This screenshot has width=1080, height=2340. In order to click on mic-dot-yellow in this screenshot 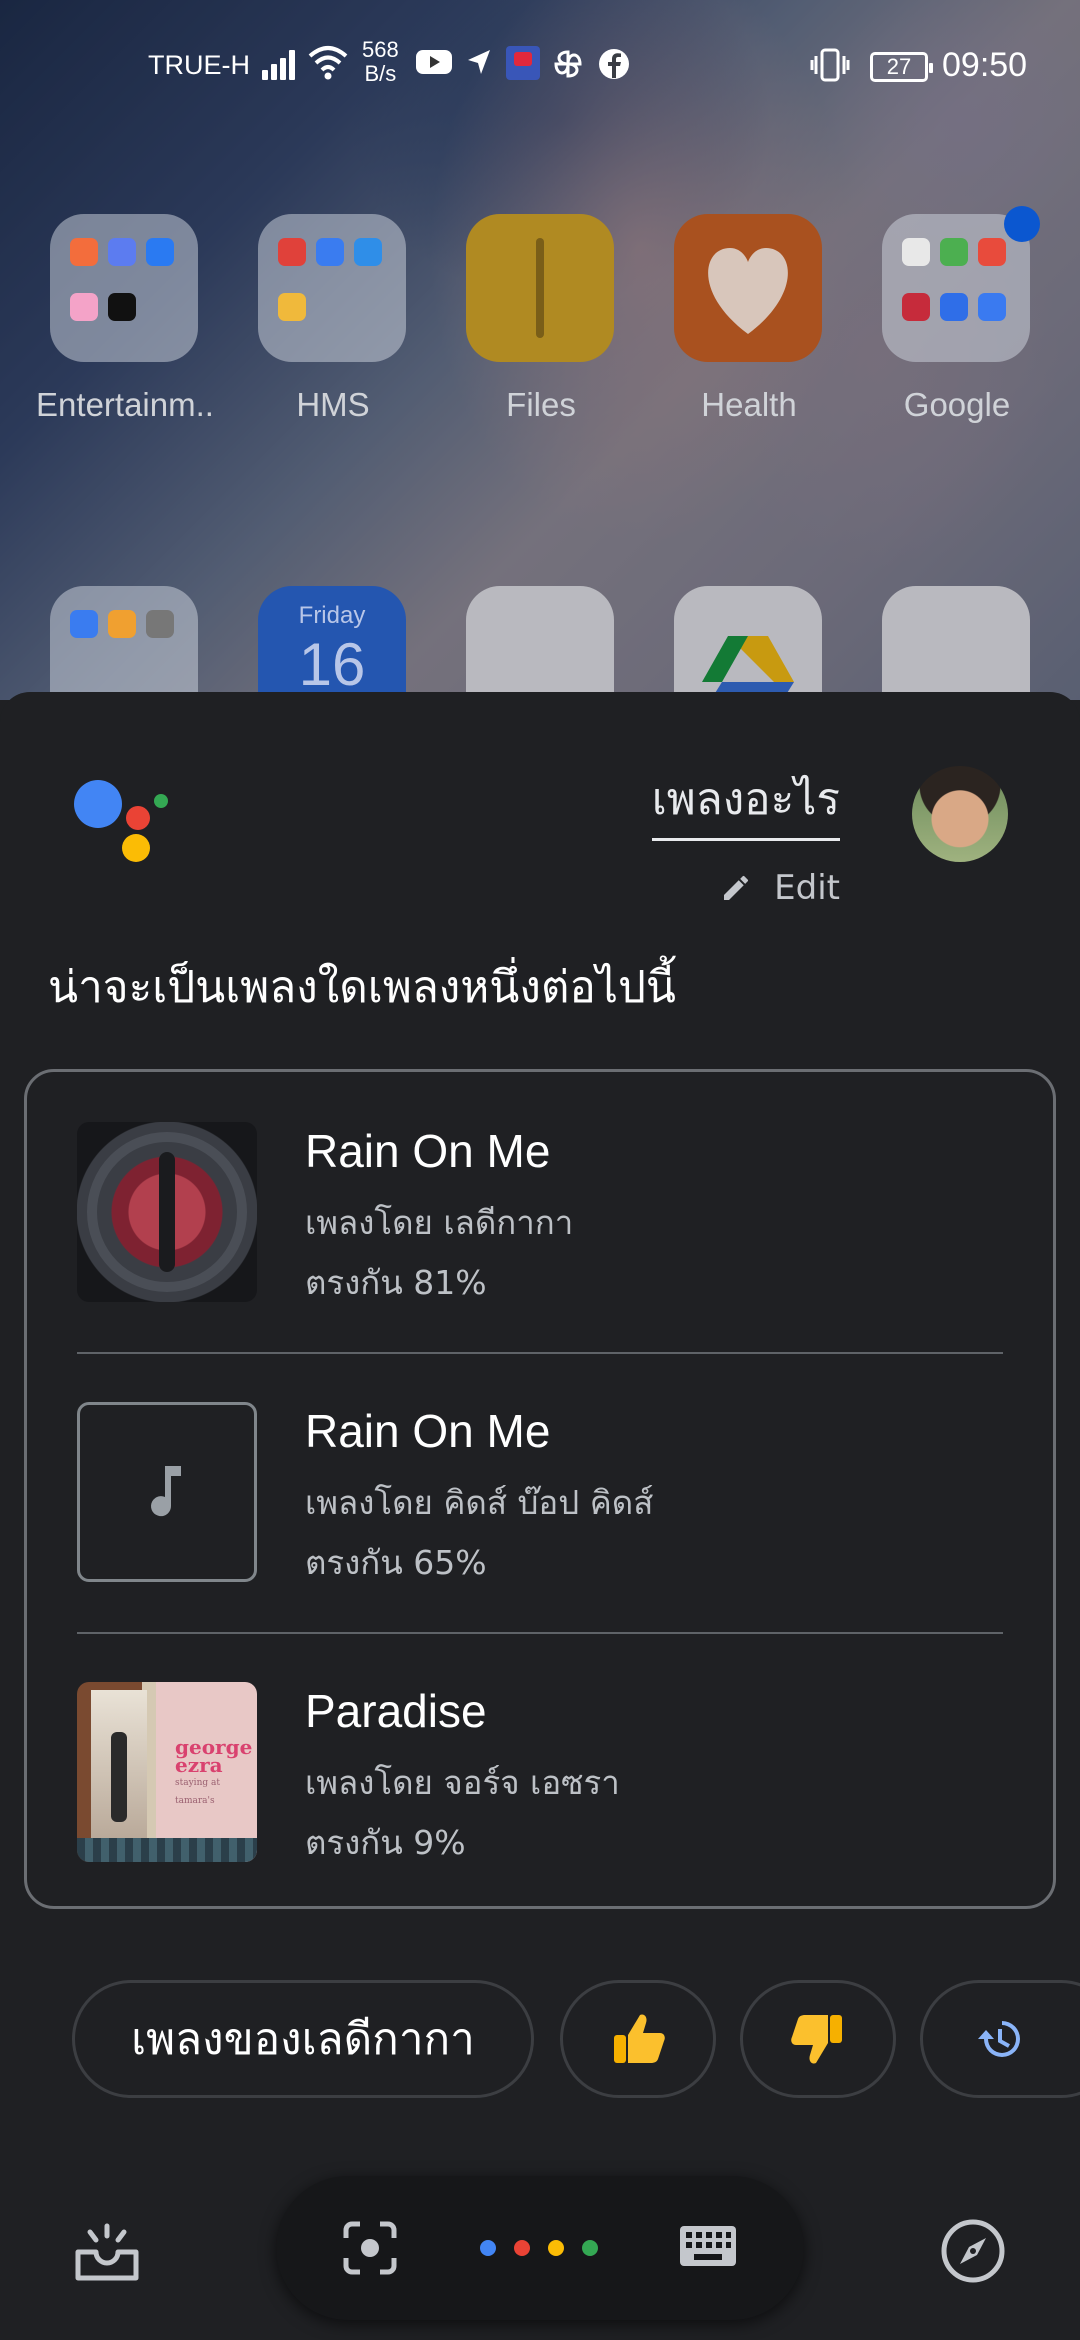, I will do `click(556, 2248)`.